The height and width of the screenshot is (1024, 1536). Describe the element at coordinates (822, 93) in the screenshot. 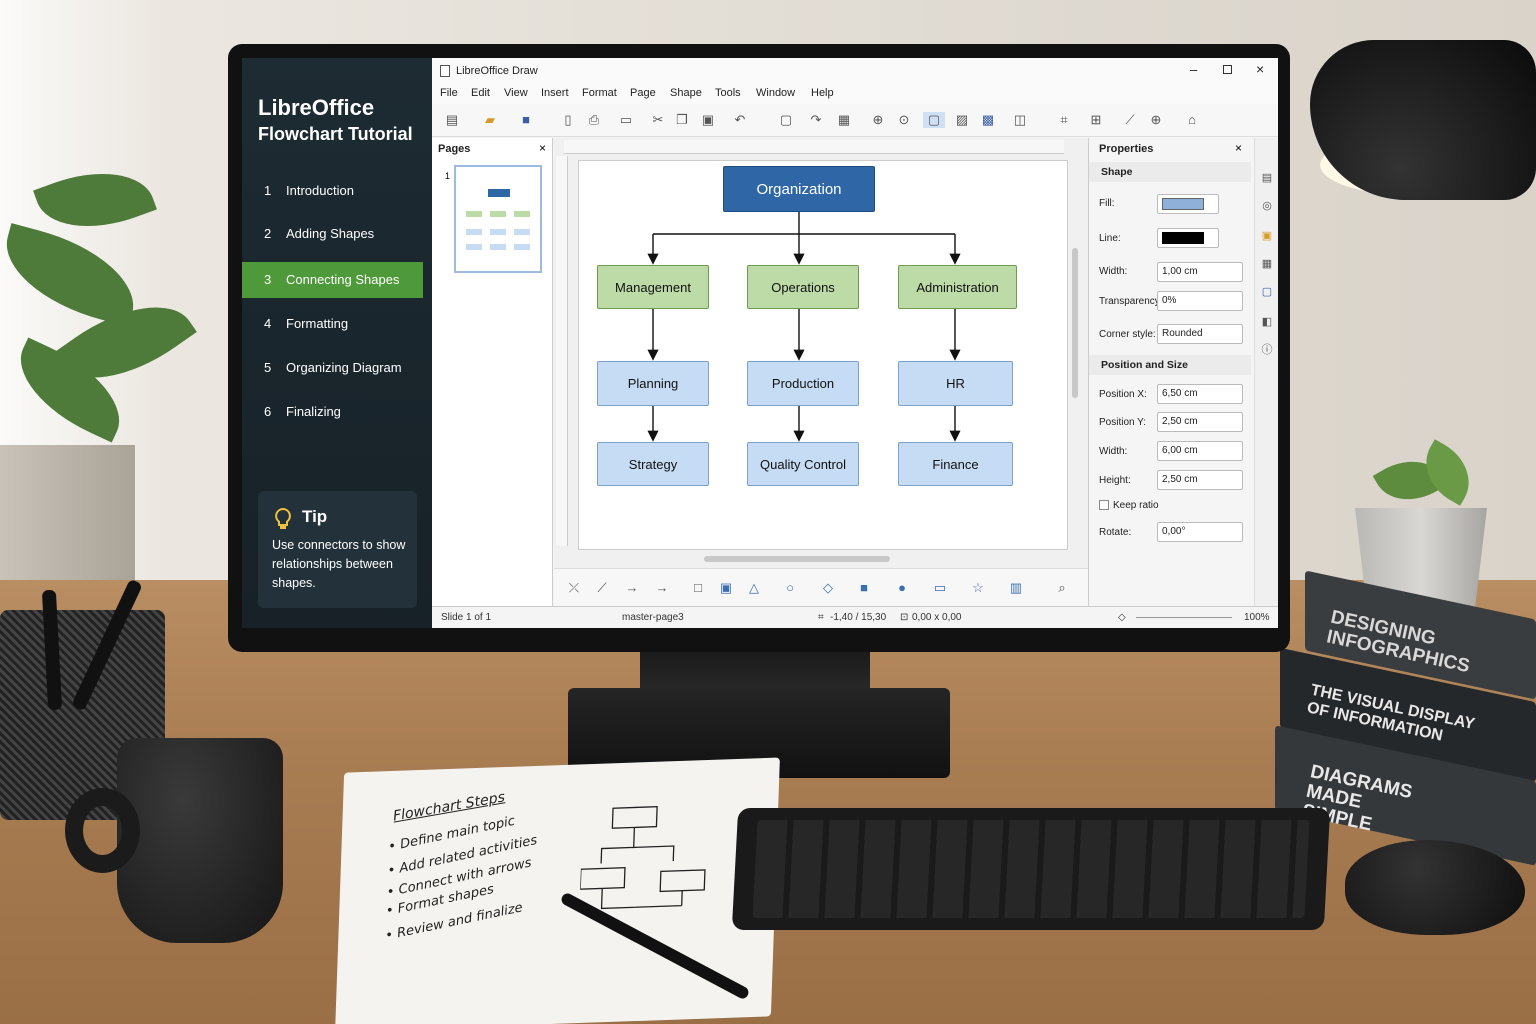

I see `menu-help: Help` at that location.